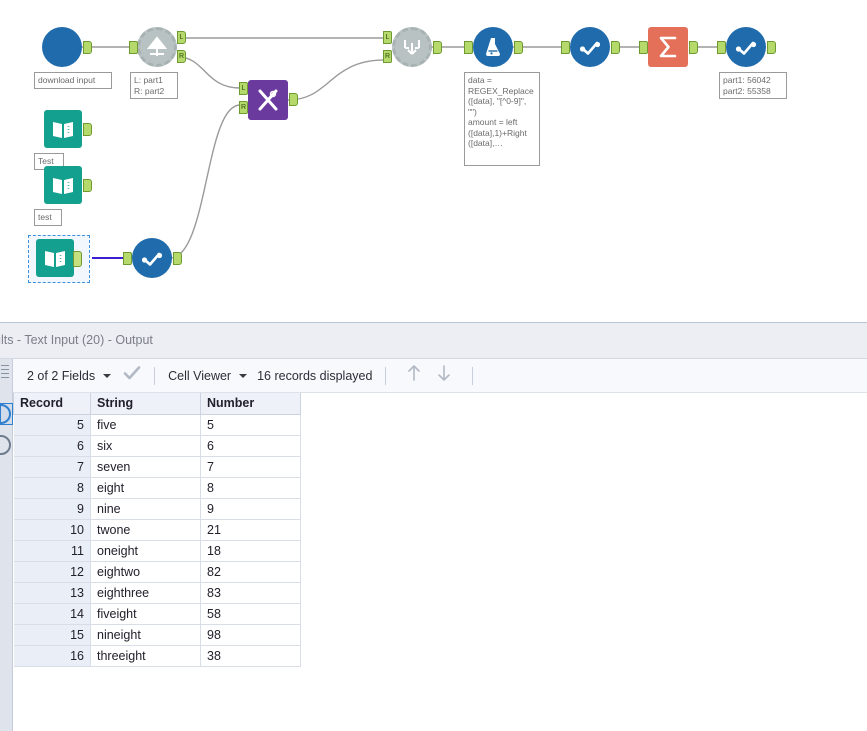  Describe the element at coordinates (52, 404) in the screenshot. I see `column-header-record: Record` at that location.